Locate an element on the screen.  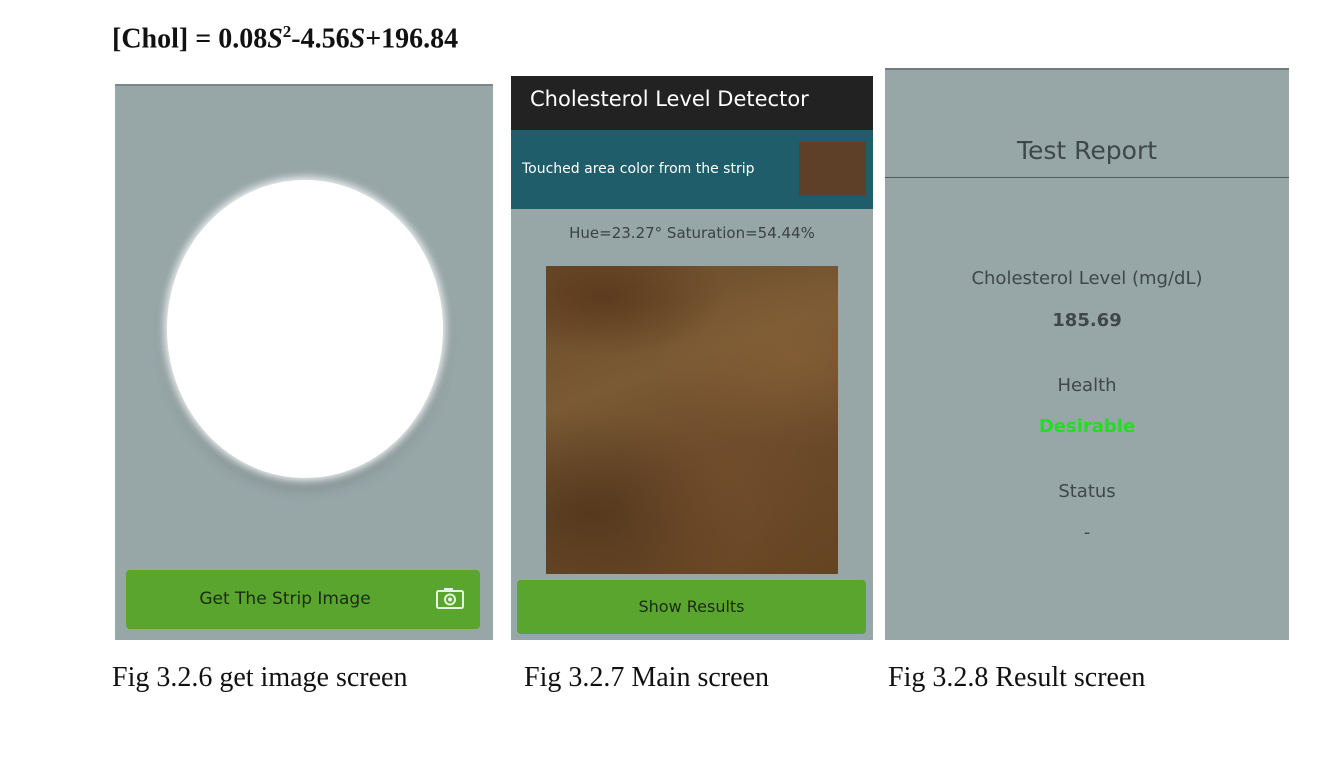
status-label: Status is located at coordinates (1087, 491).